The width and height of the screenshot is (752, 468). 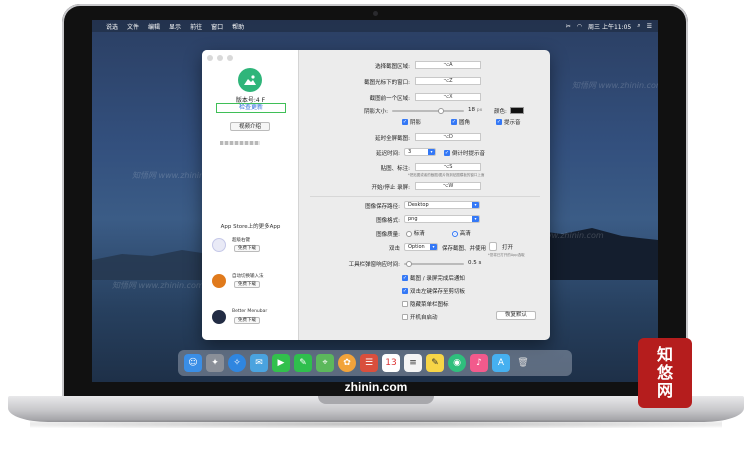 What do you see at coordinates (217, 26) in the screenshot?
I see `menu-item: 窗口` at bounding box center [217, 26].